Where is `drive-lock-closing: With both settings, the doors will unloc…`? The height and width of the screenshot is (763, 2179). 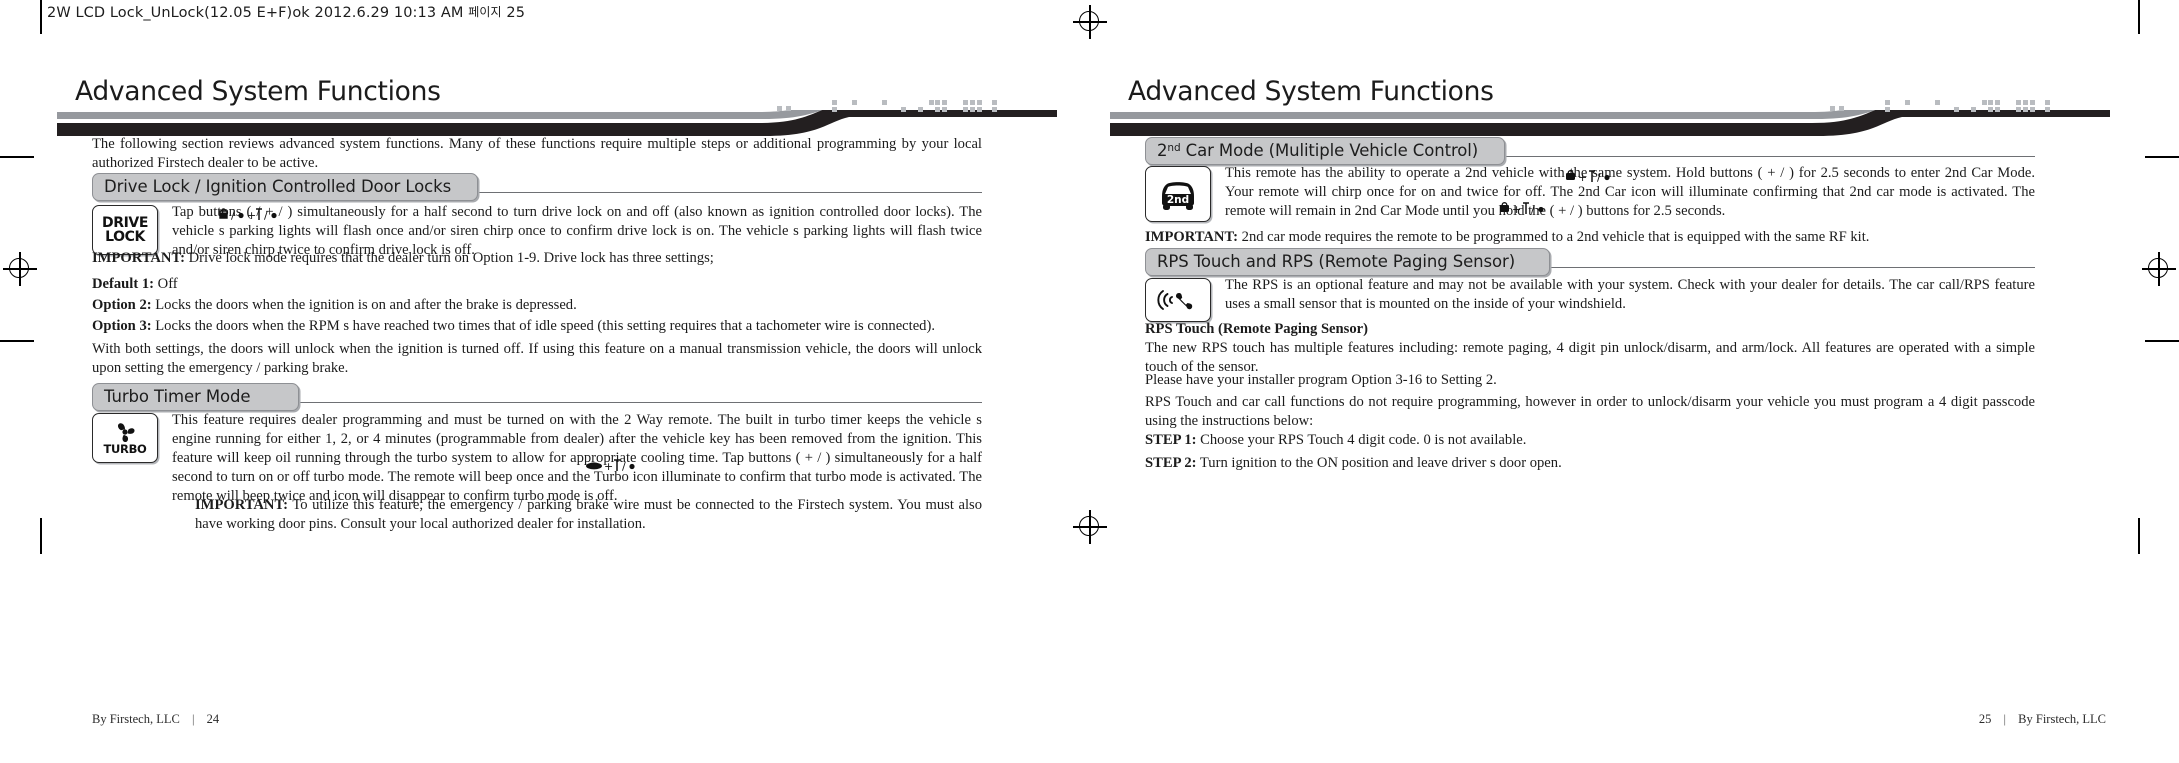 drive-lock-closing: With both settings, the doors will unloc… is located at coordinates (537, 359).